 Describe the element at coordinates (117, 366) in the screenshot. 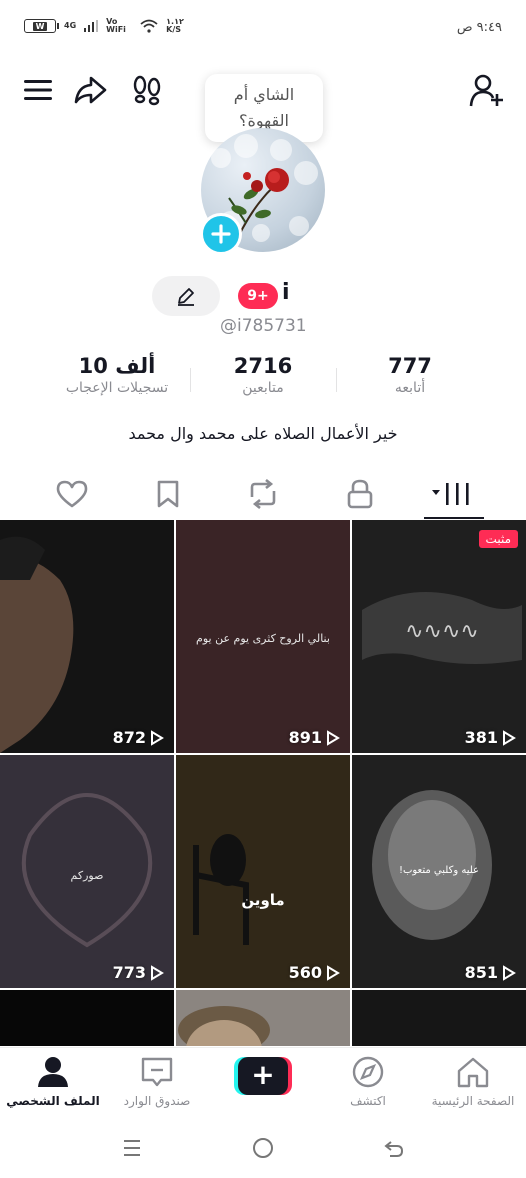

I see `likes-count: 10 ألف` at that location.